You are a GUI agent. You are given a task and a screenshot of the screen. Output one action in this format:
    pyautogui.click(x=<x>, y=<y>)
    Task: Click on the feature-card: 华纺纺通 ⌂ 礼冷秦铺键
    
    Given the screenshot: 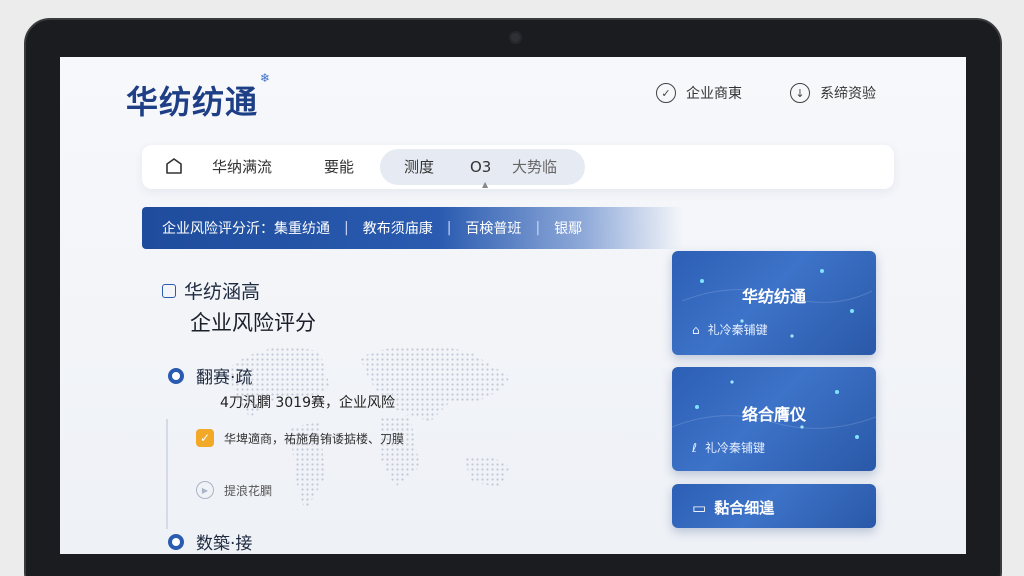 What is the action you would take?
    pyautogui.click(x=774, y=303)
    